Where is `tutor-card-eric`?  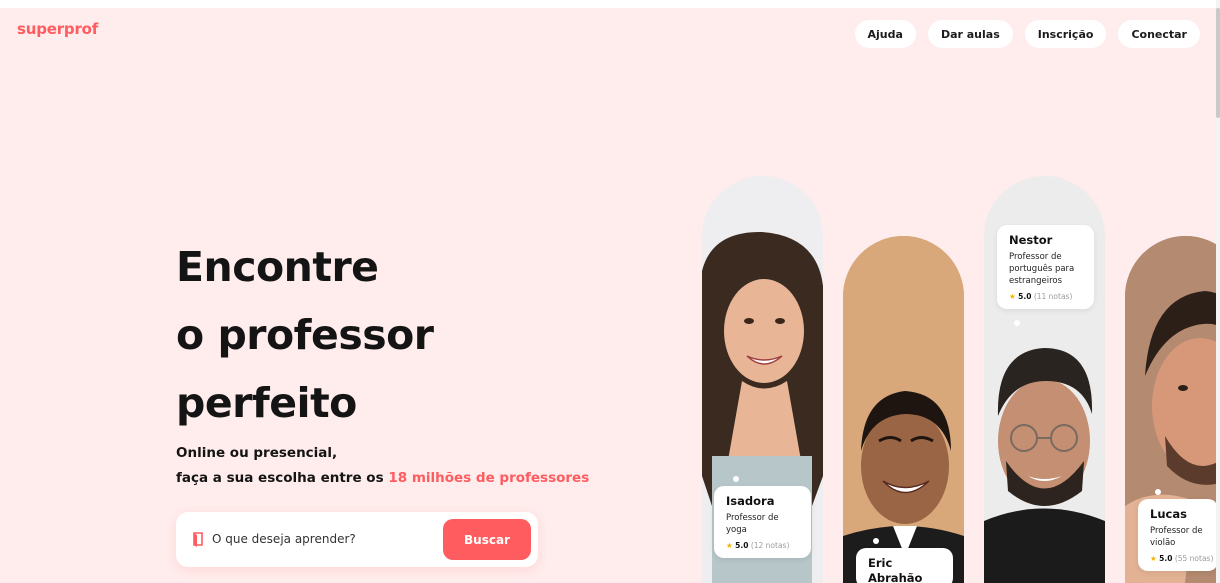 tutor-card-eric is located at coordinates (903, 409).